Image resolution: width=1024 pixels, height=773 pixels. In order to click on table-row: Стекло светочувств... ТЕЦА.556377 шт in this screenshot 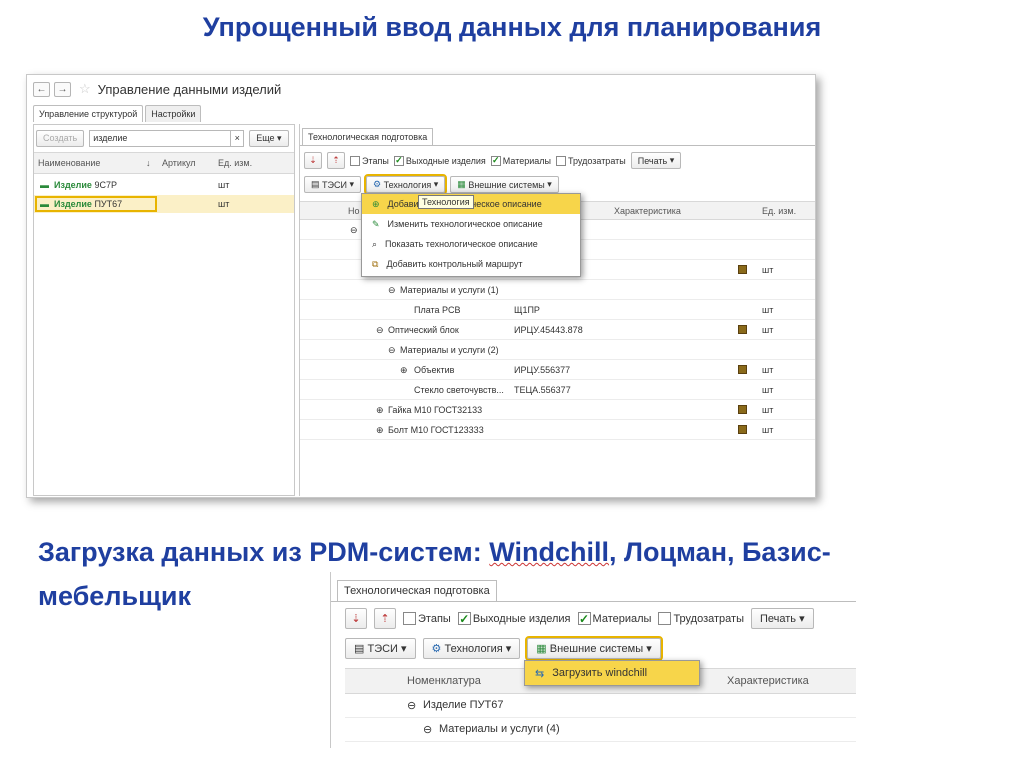, I will do `click(557, 390)`.